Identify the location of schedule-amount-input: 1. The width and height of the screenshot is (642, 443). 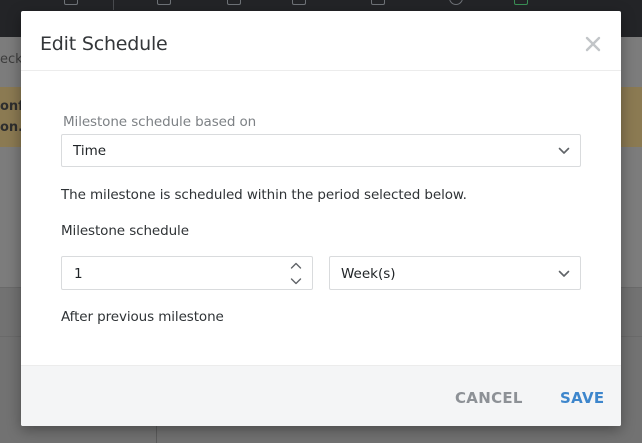
(187, 273).